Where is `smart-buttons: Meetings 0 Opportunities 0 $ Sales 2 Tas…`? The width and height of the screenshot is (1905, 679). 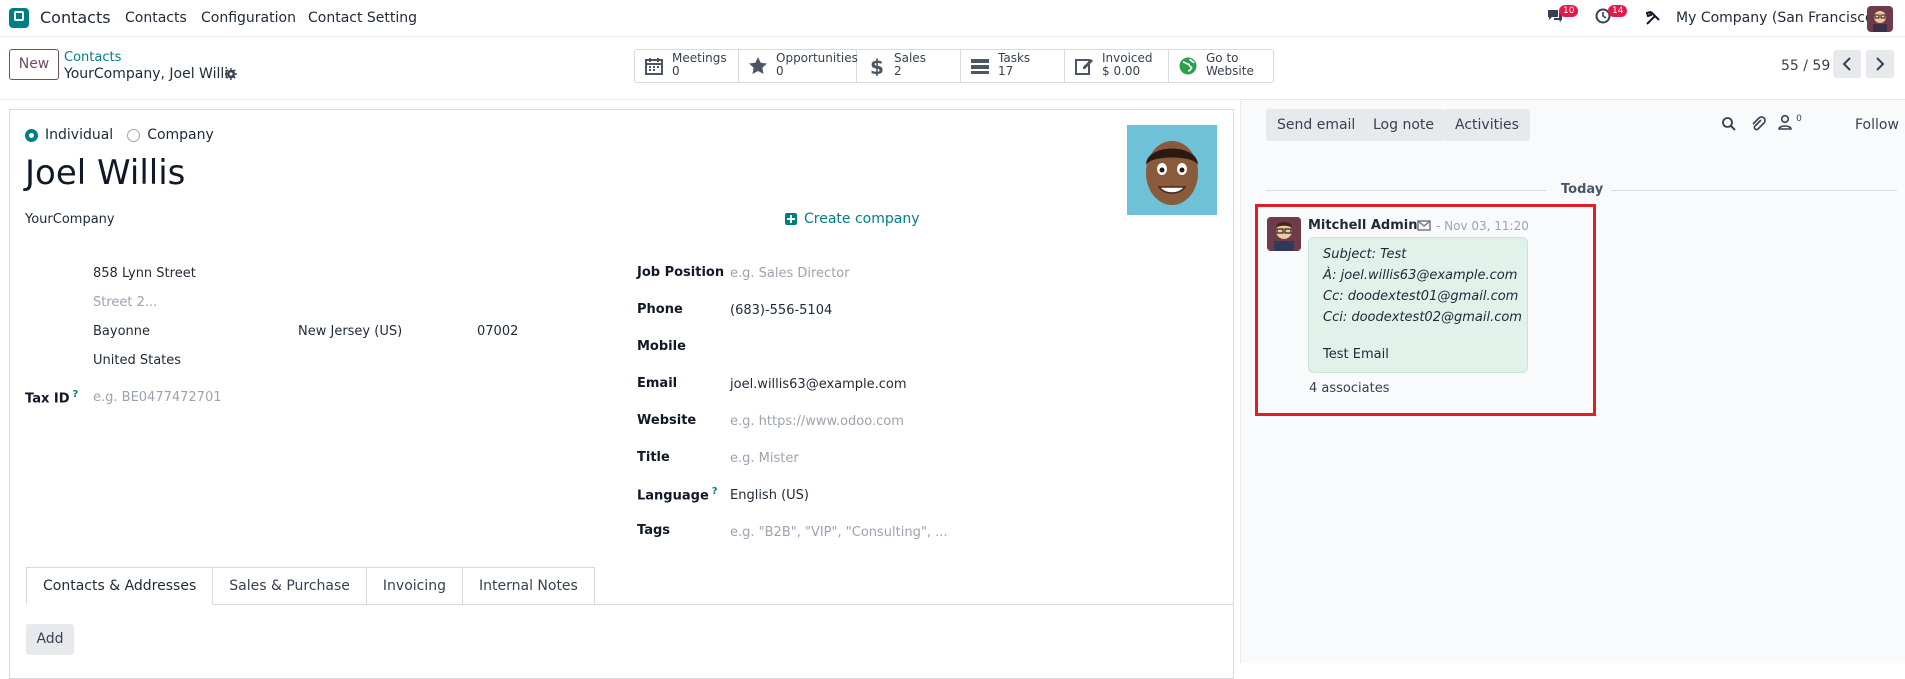
smart-buttons: Meetings 0 Opportunities 0 $ Sales 2 Tas… is located at coordinates (954, 66).